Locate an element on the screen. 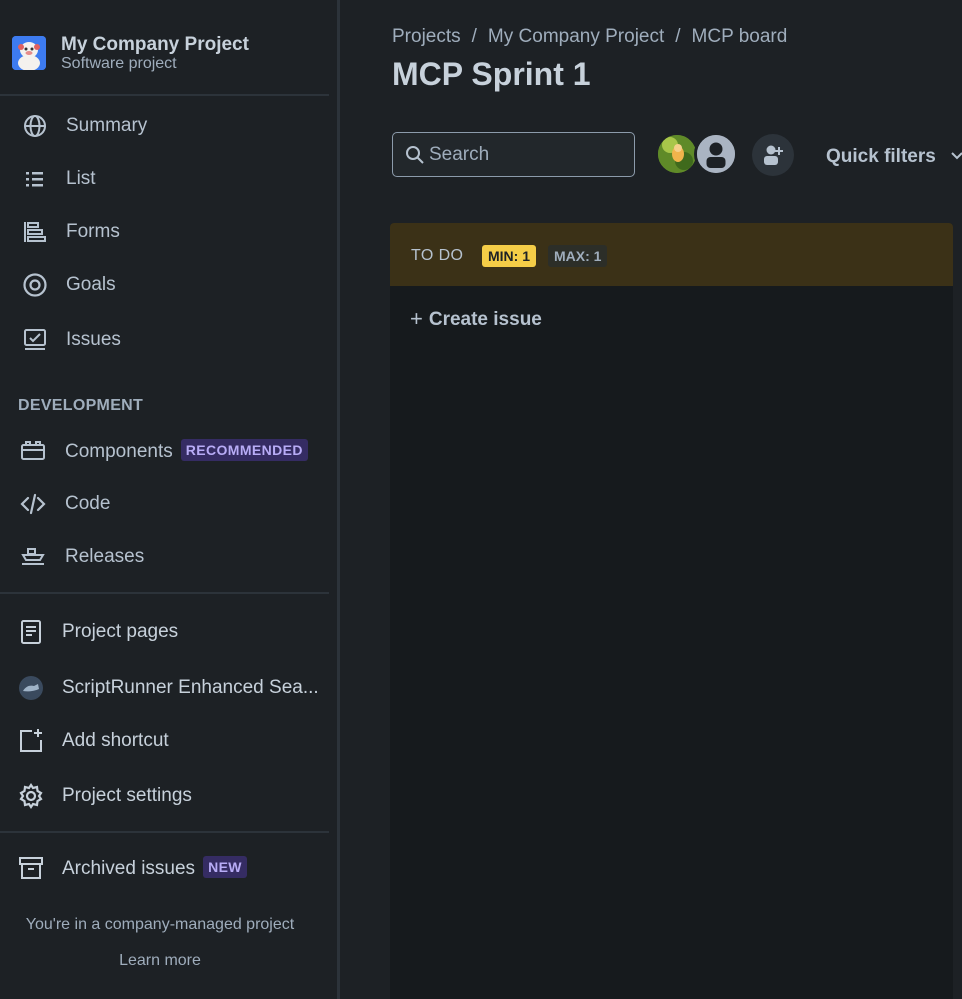  target-icon is located at coordinates (35, 285).